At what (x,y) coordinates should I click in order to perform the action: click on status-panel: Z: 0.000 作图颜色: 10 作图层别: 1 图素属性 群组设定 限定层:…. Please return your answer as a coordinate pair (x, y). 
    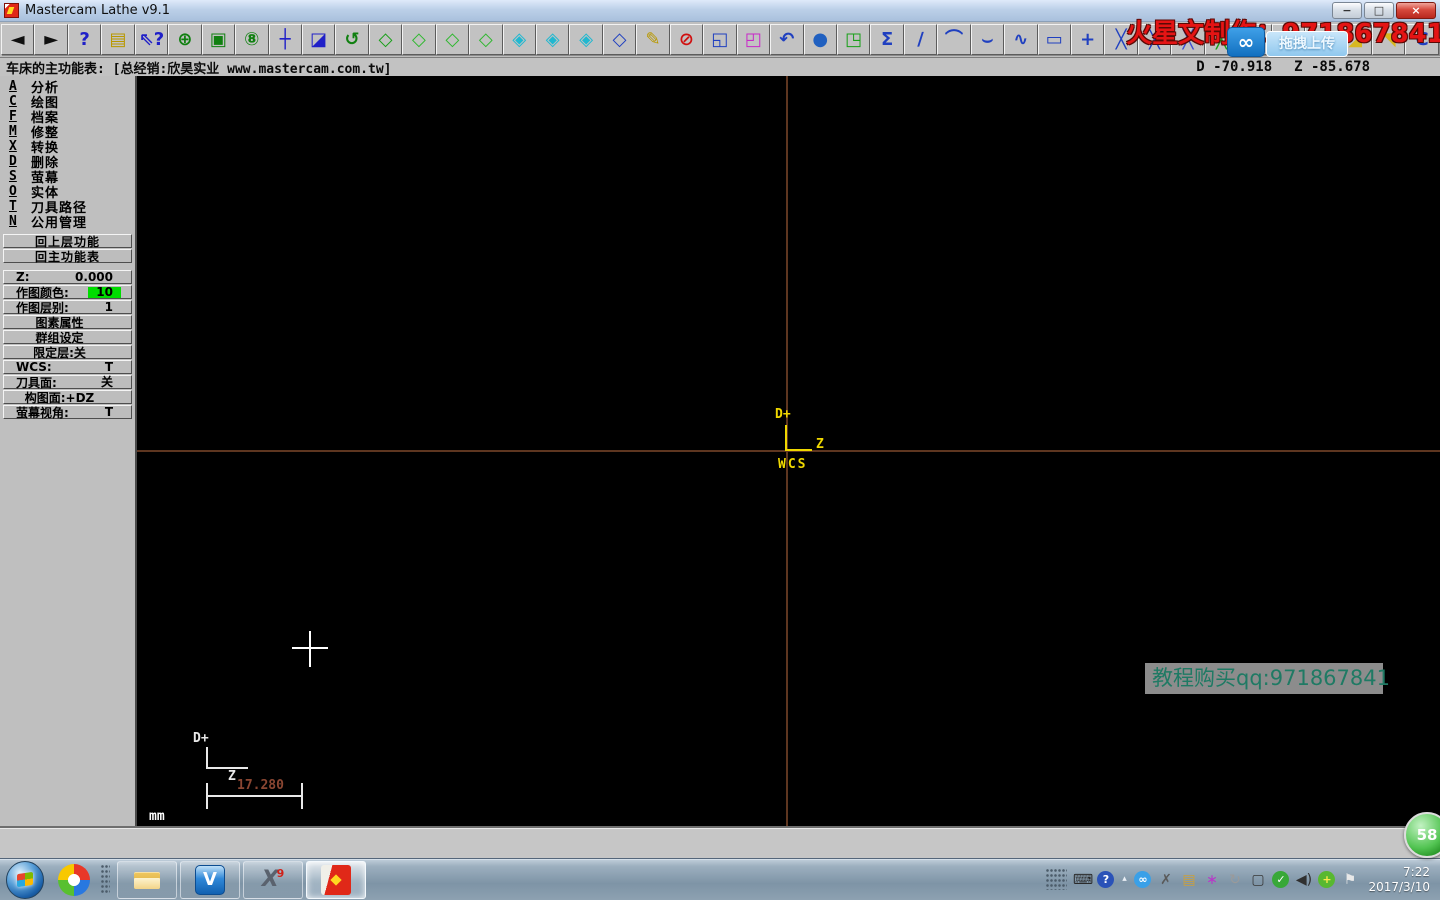
    Looking at the image, I should click on (67, 345).